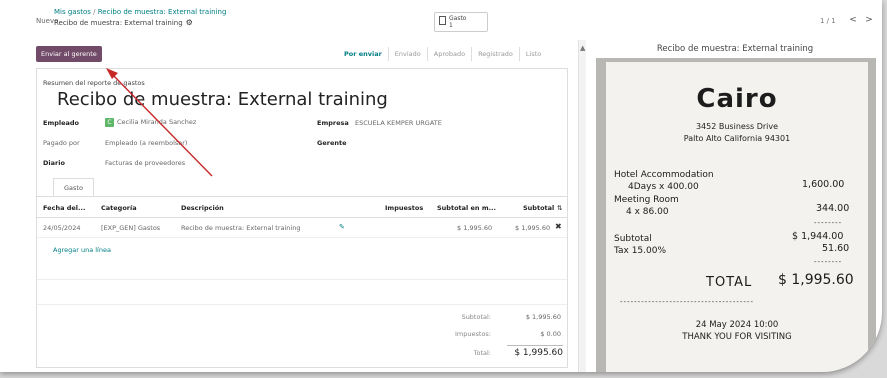  Describe the element at coordinates (189, 22) in the screenshot. I see `gear-icon: ⚙` at that location.